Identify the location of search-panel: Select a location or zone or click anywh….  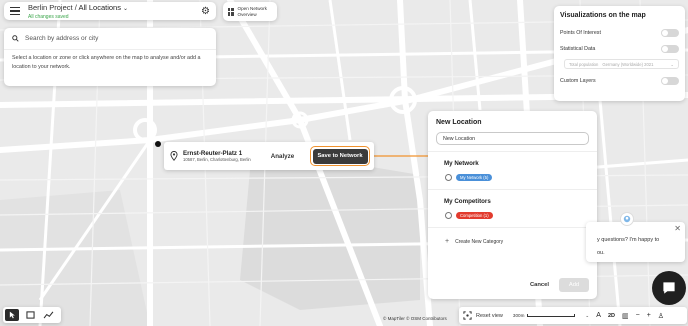
(110, 57).